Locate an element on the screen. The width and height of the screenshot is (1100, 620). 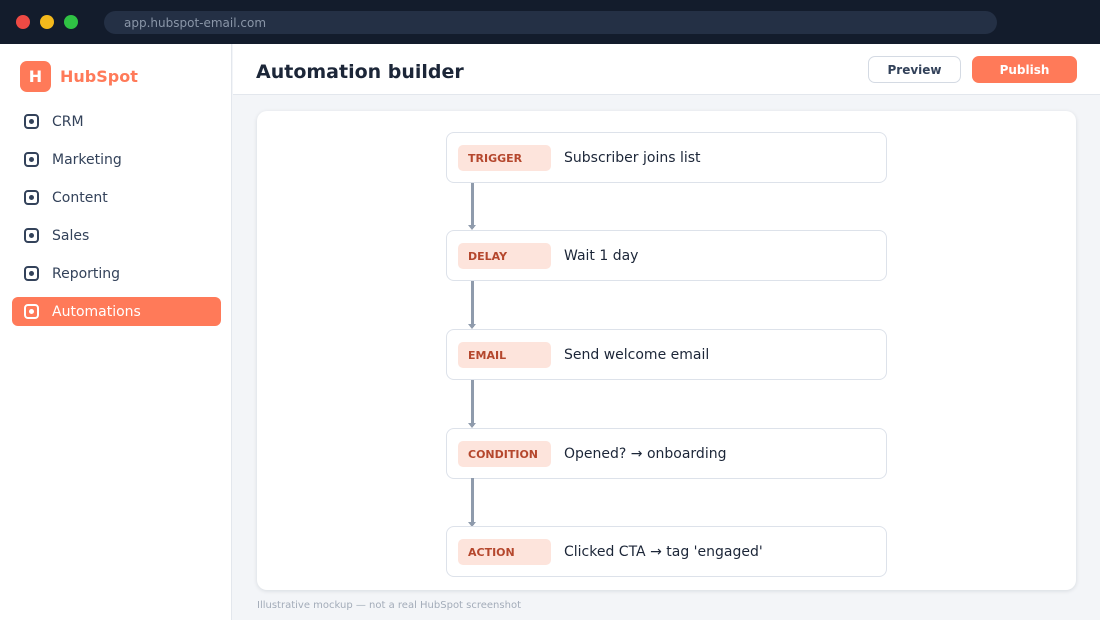
workflow-step-email: EMAIL Send welcome email is located at coordinates (666, 354).